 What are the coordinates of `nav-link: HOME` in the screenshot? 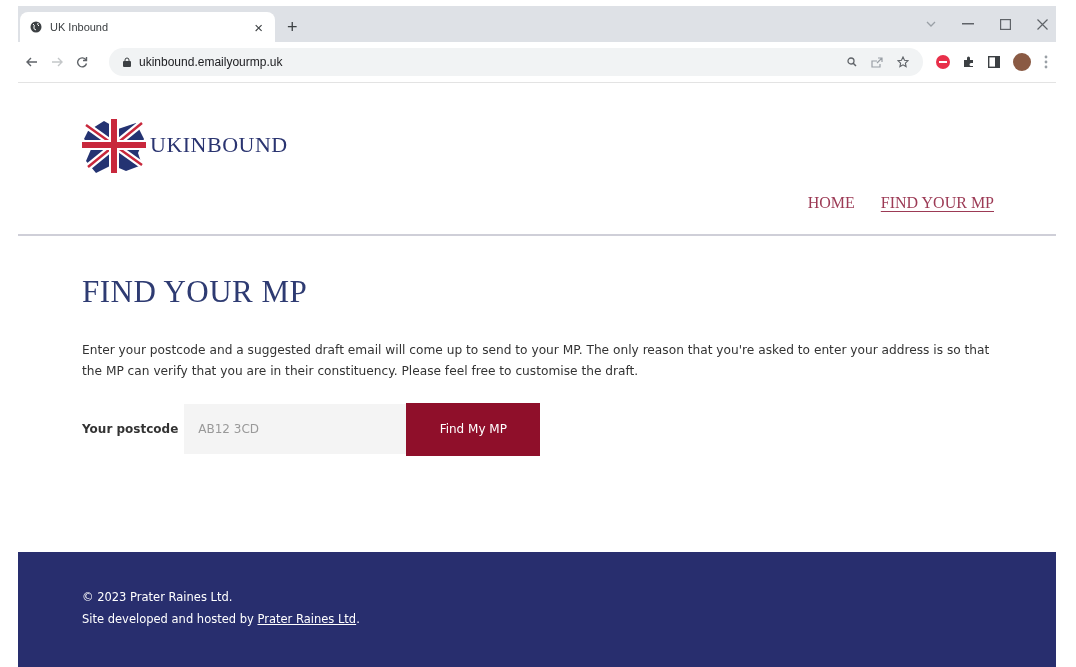 It's located at (831, 203).